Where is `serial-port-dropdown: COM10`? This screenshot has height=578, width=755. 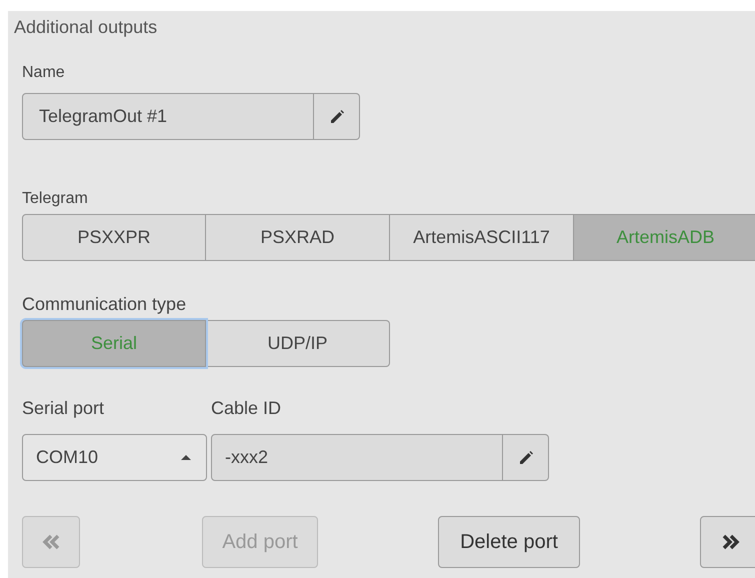
serial-port-dropdown: COM10 is located at coordinates (114, 457).